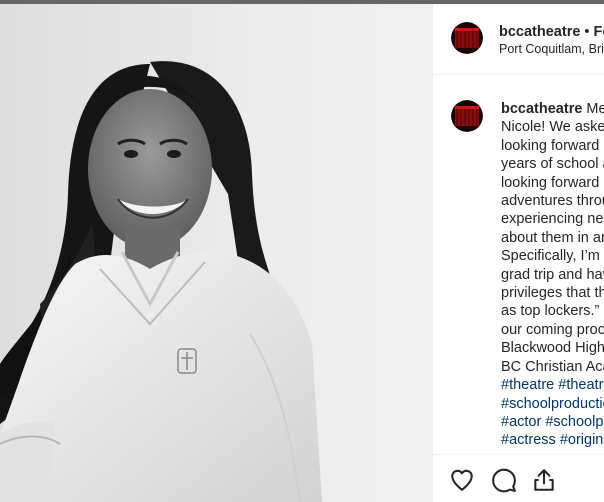 The image size is (604, 502). Describe the element at coordinates (552, 219) in the screenshot. I see `caption-line: experiencing nev` at that location.